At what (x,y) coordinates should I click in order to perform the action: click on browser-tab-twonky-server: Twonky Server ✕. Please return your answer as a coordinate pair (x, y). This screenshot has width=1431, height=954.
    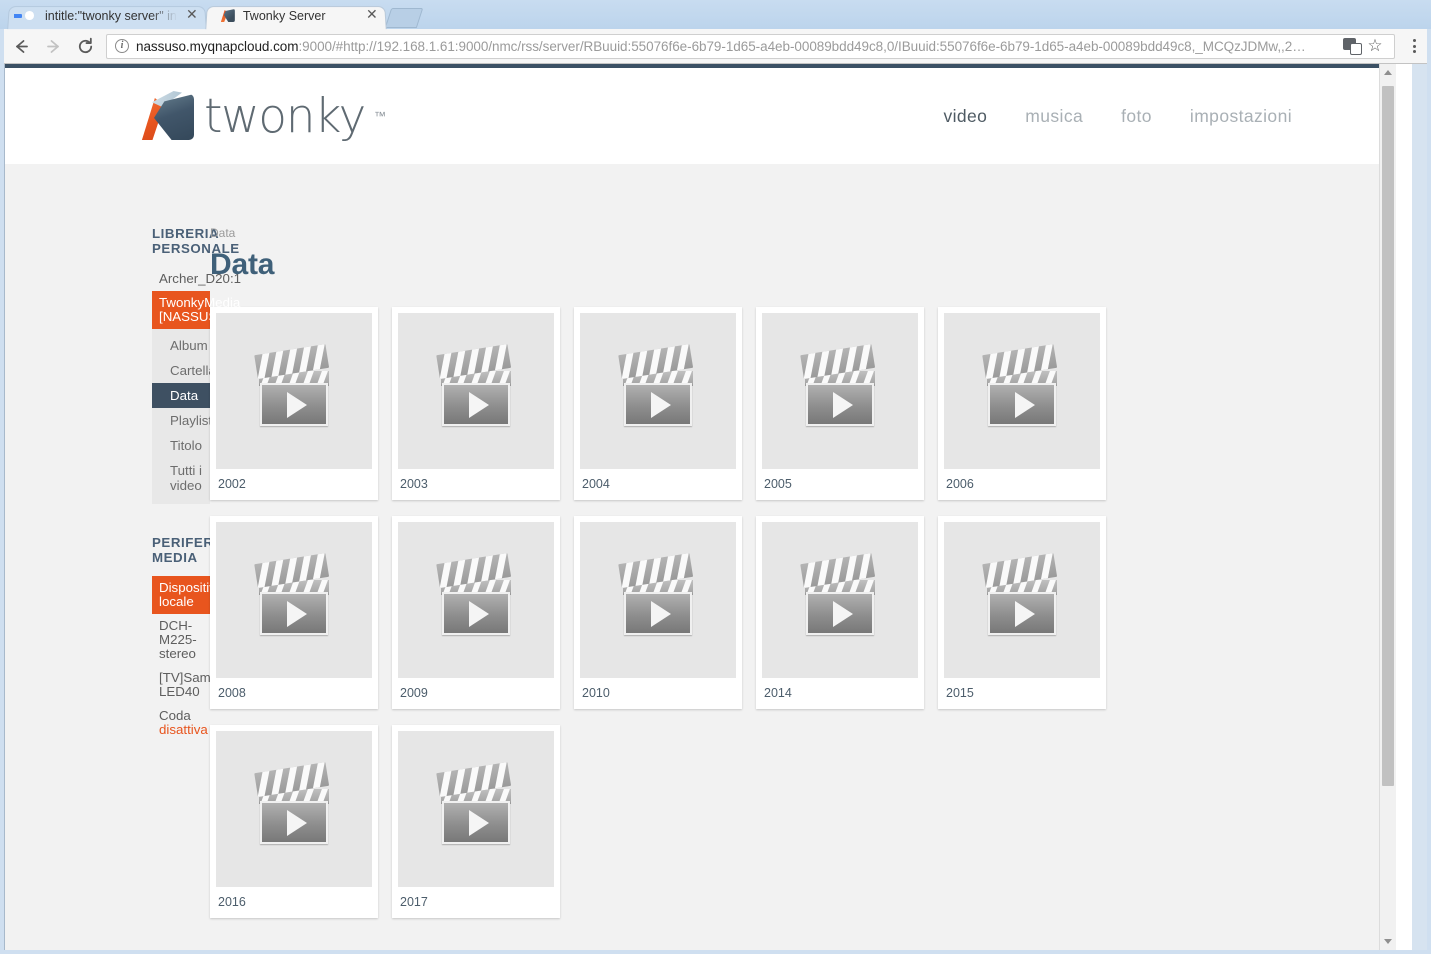
    Looking at the image, I should click on (296, 16).